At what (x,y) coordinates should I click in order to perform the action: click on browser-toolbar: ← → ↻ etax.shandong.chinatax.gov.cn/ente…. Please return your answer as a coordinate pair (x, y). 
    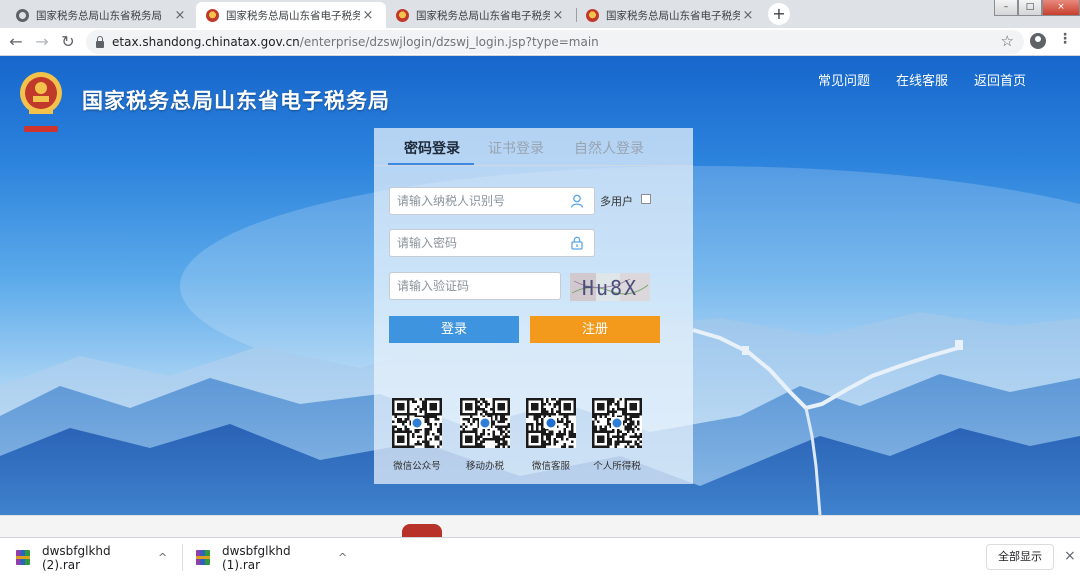
    Looking at the image, I should click on (540, 42).